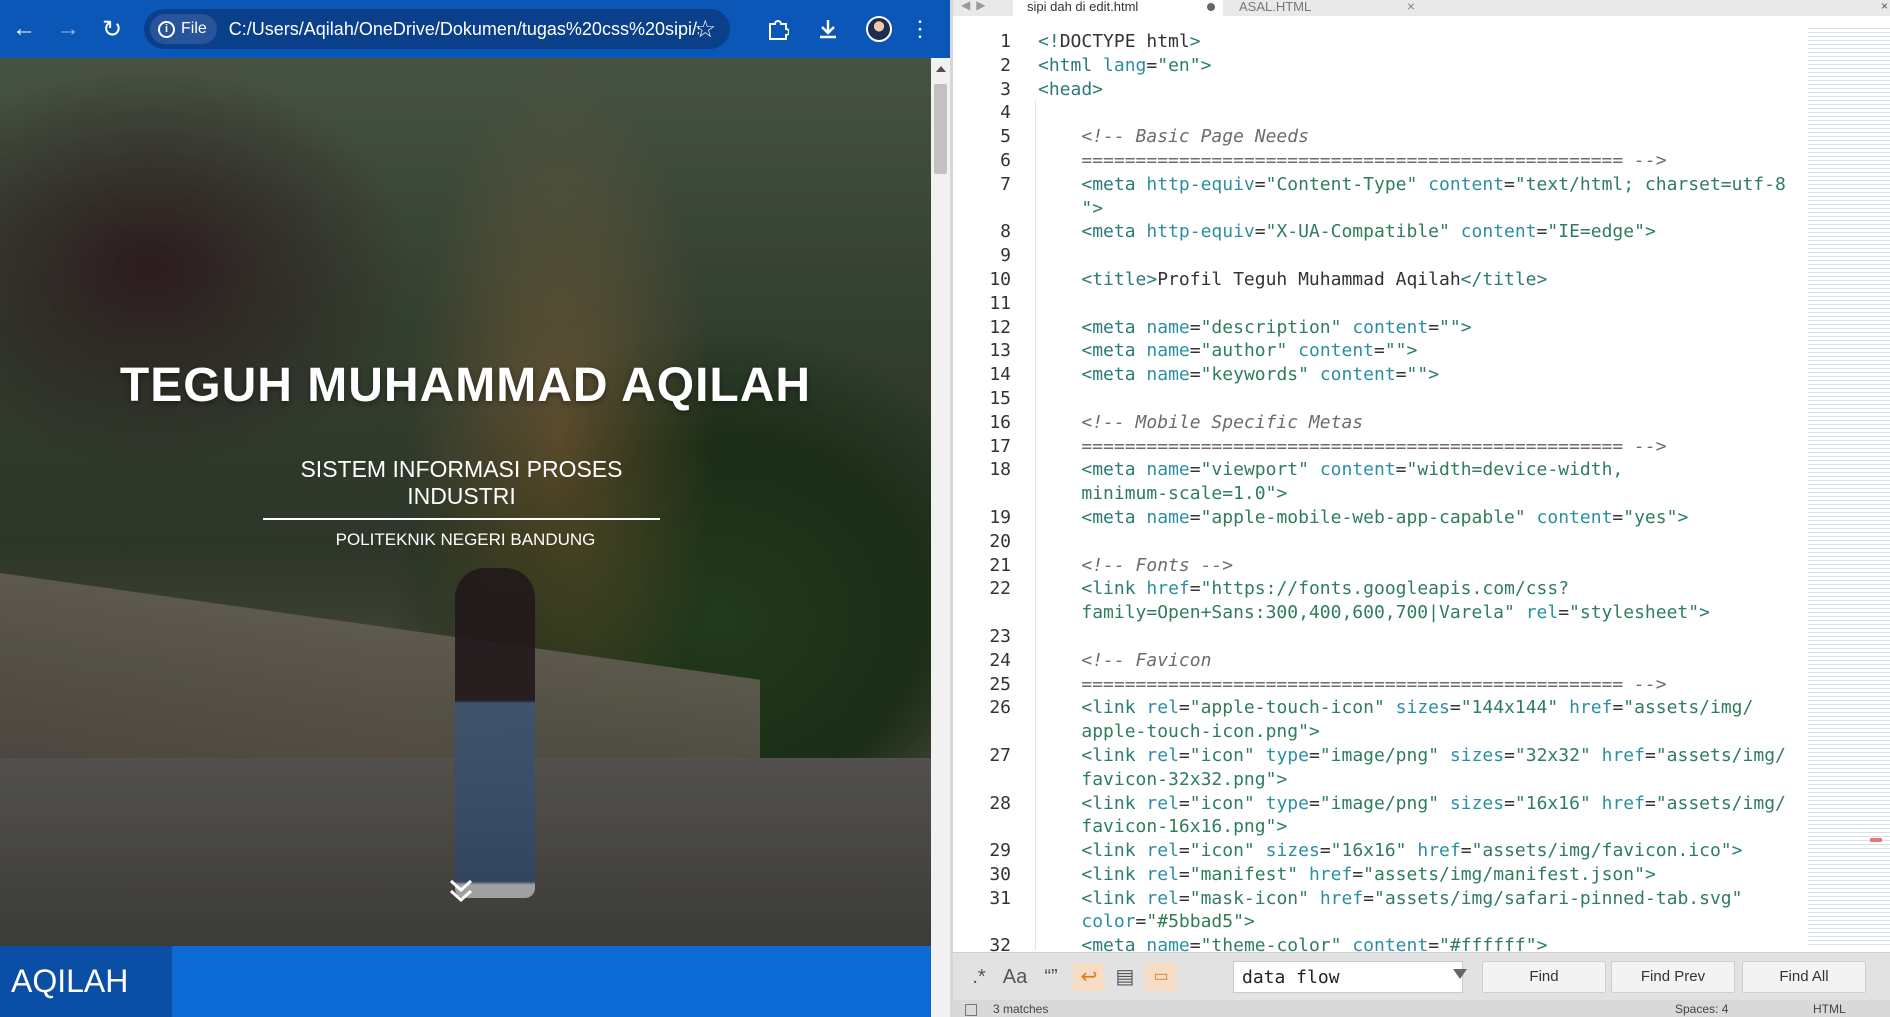 The height and width of the screenshot is (1017, 1890). I want to click on in-selection-toggle-icon: ▤, so click(1125, 977).